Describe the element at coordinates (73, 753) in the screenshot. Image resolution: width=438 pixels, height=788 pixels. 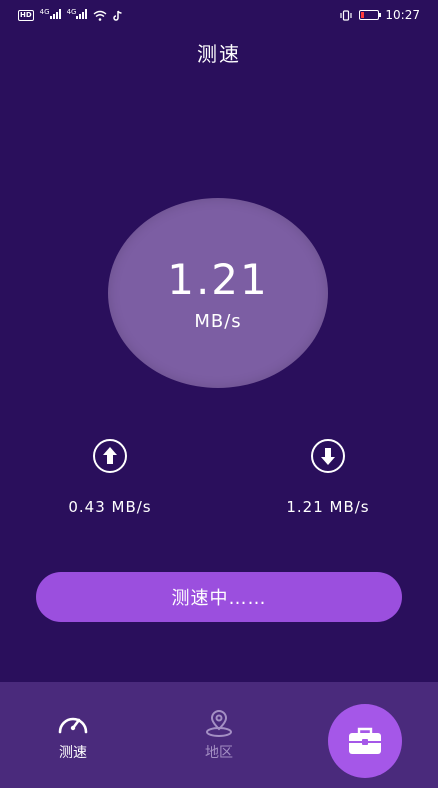
I see `nav-label-speed-test: 测速` at that location.